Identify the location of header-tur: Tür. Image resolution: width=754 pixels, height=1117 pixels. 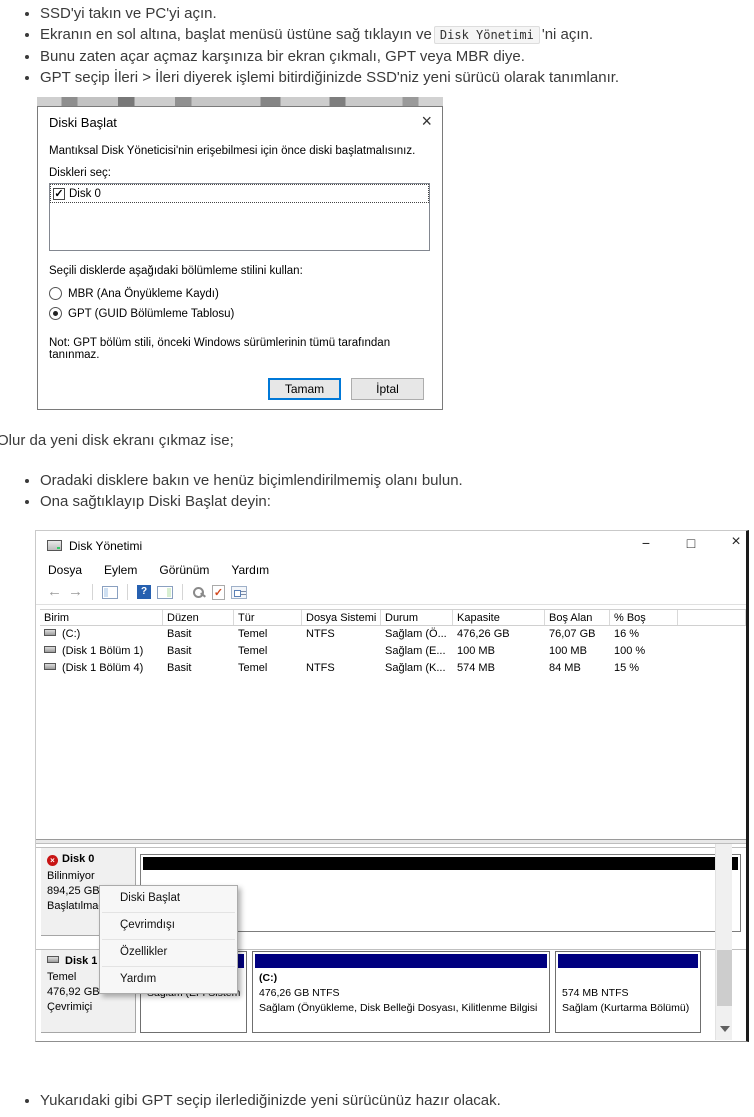
(268, 617).